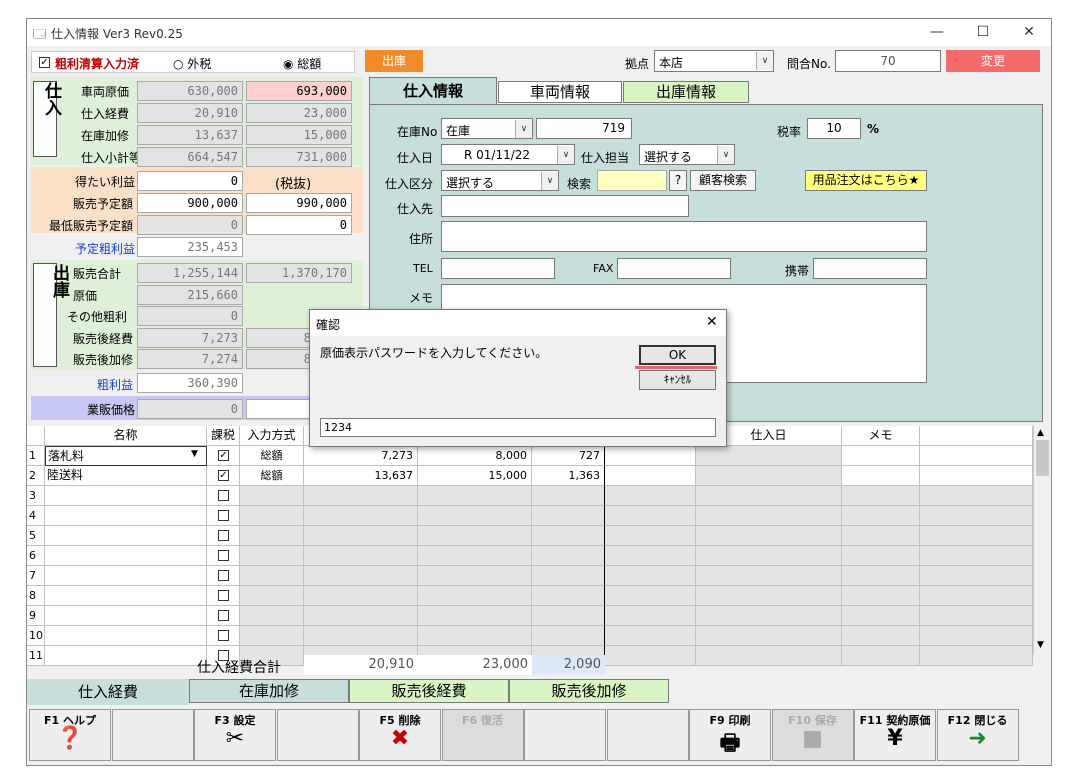 The width and height of the screenshot is (1084, 780). What do you see at coordinates (686, 92) in the screenshot?
I see `tab-shipping-info: 出庫情報` at bounding box center [686, 92].